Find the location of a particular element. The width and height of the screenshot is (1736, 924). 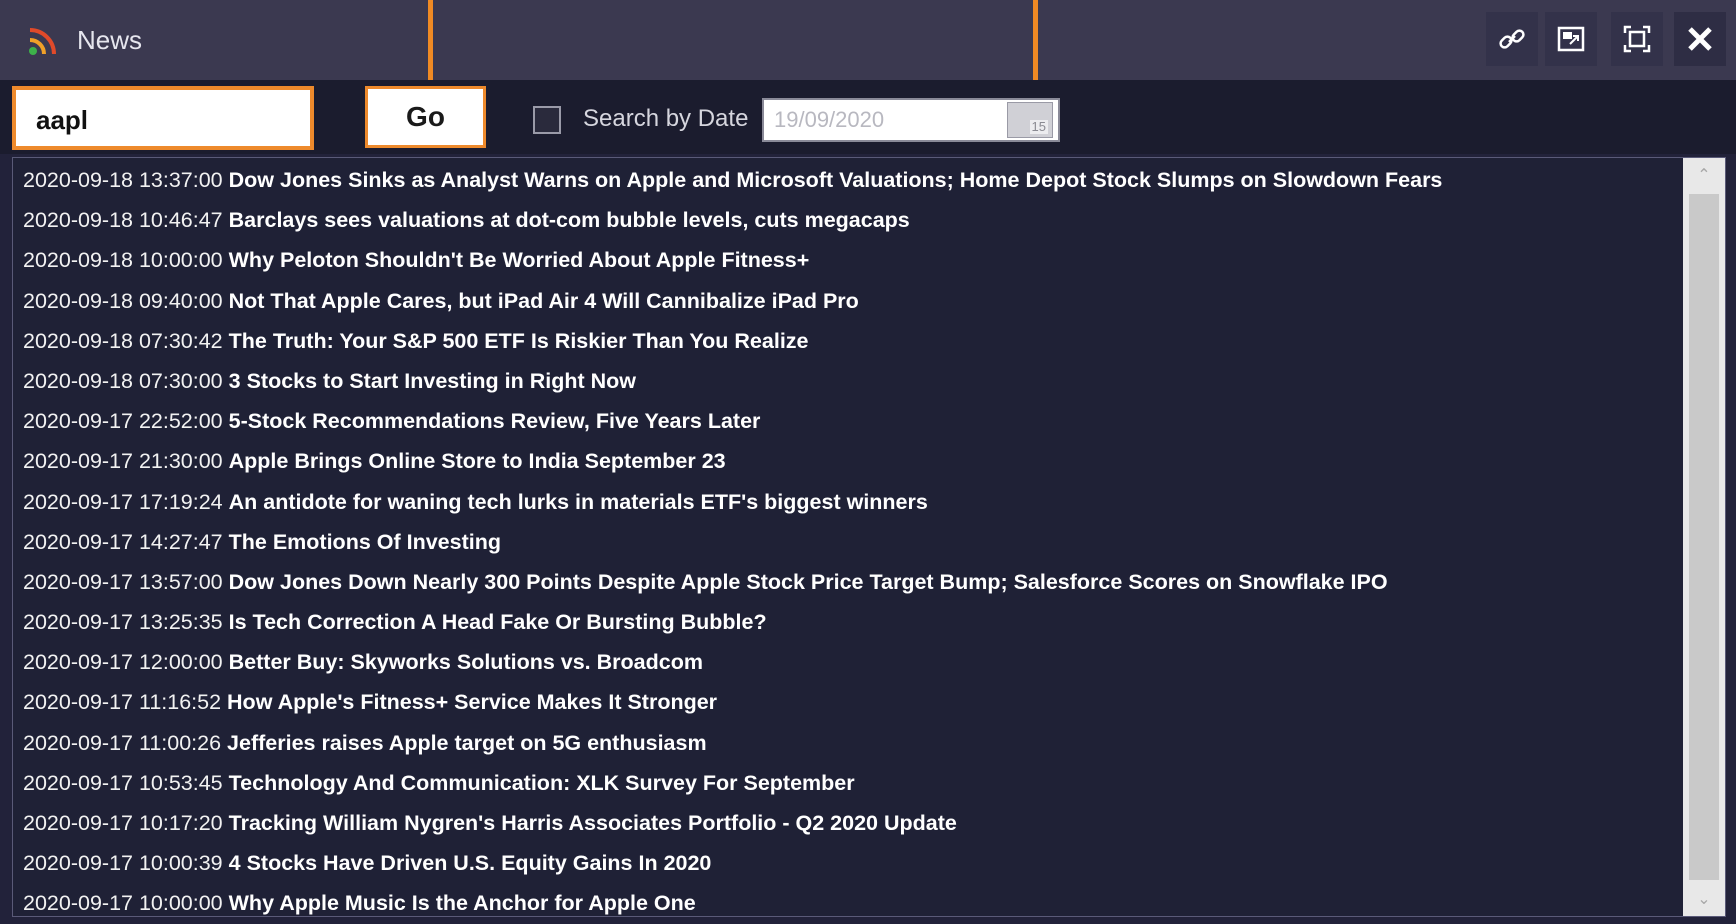

search-input is located at coordinates (166, 120).